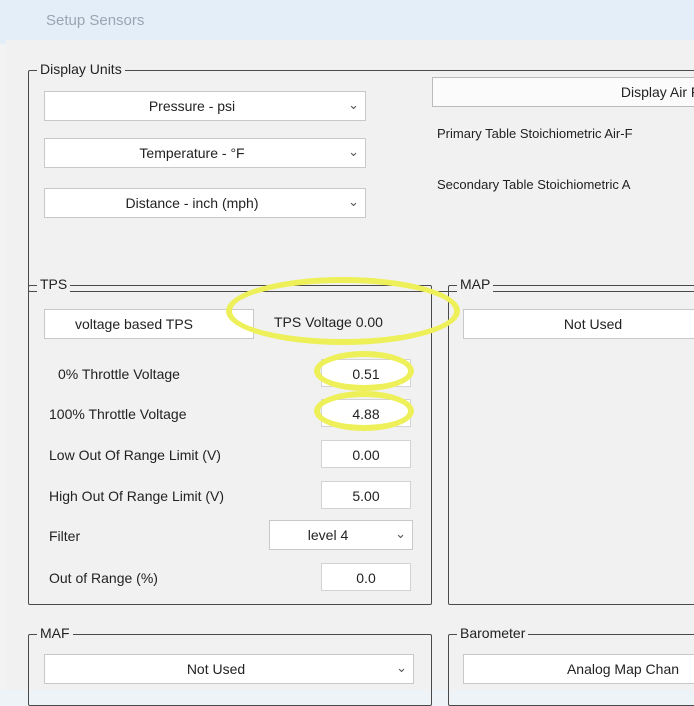  Describe the element at coordinates (593, 324) in the screenshot. I see `map-sensor-value: Not Used` at that location.